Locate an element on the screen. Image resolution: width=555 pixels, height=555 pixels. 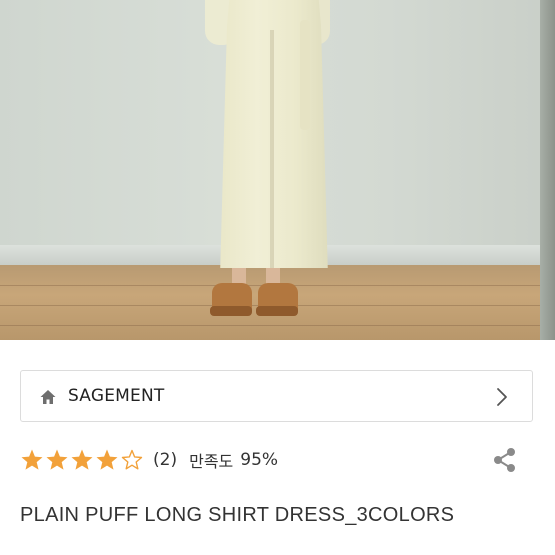
home-icon is located at coordinates (48, 397).